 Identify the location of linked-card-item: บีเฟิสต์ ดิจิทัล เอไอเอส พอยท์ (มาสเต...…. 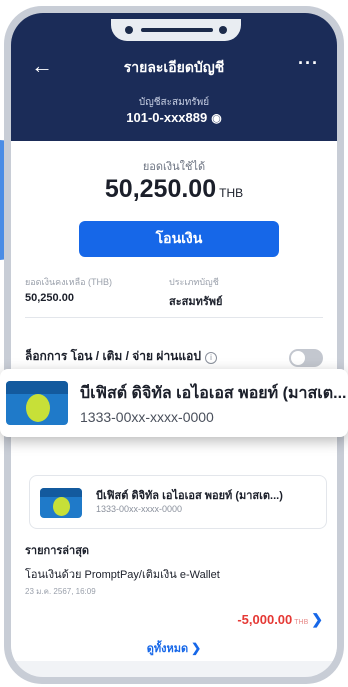
(178, 502).